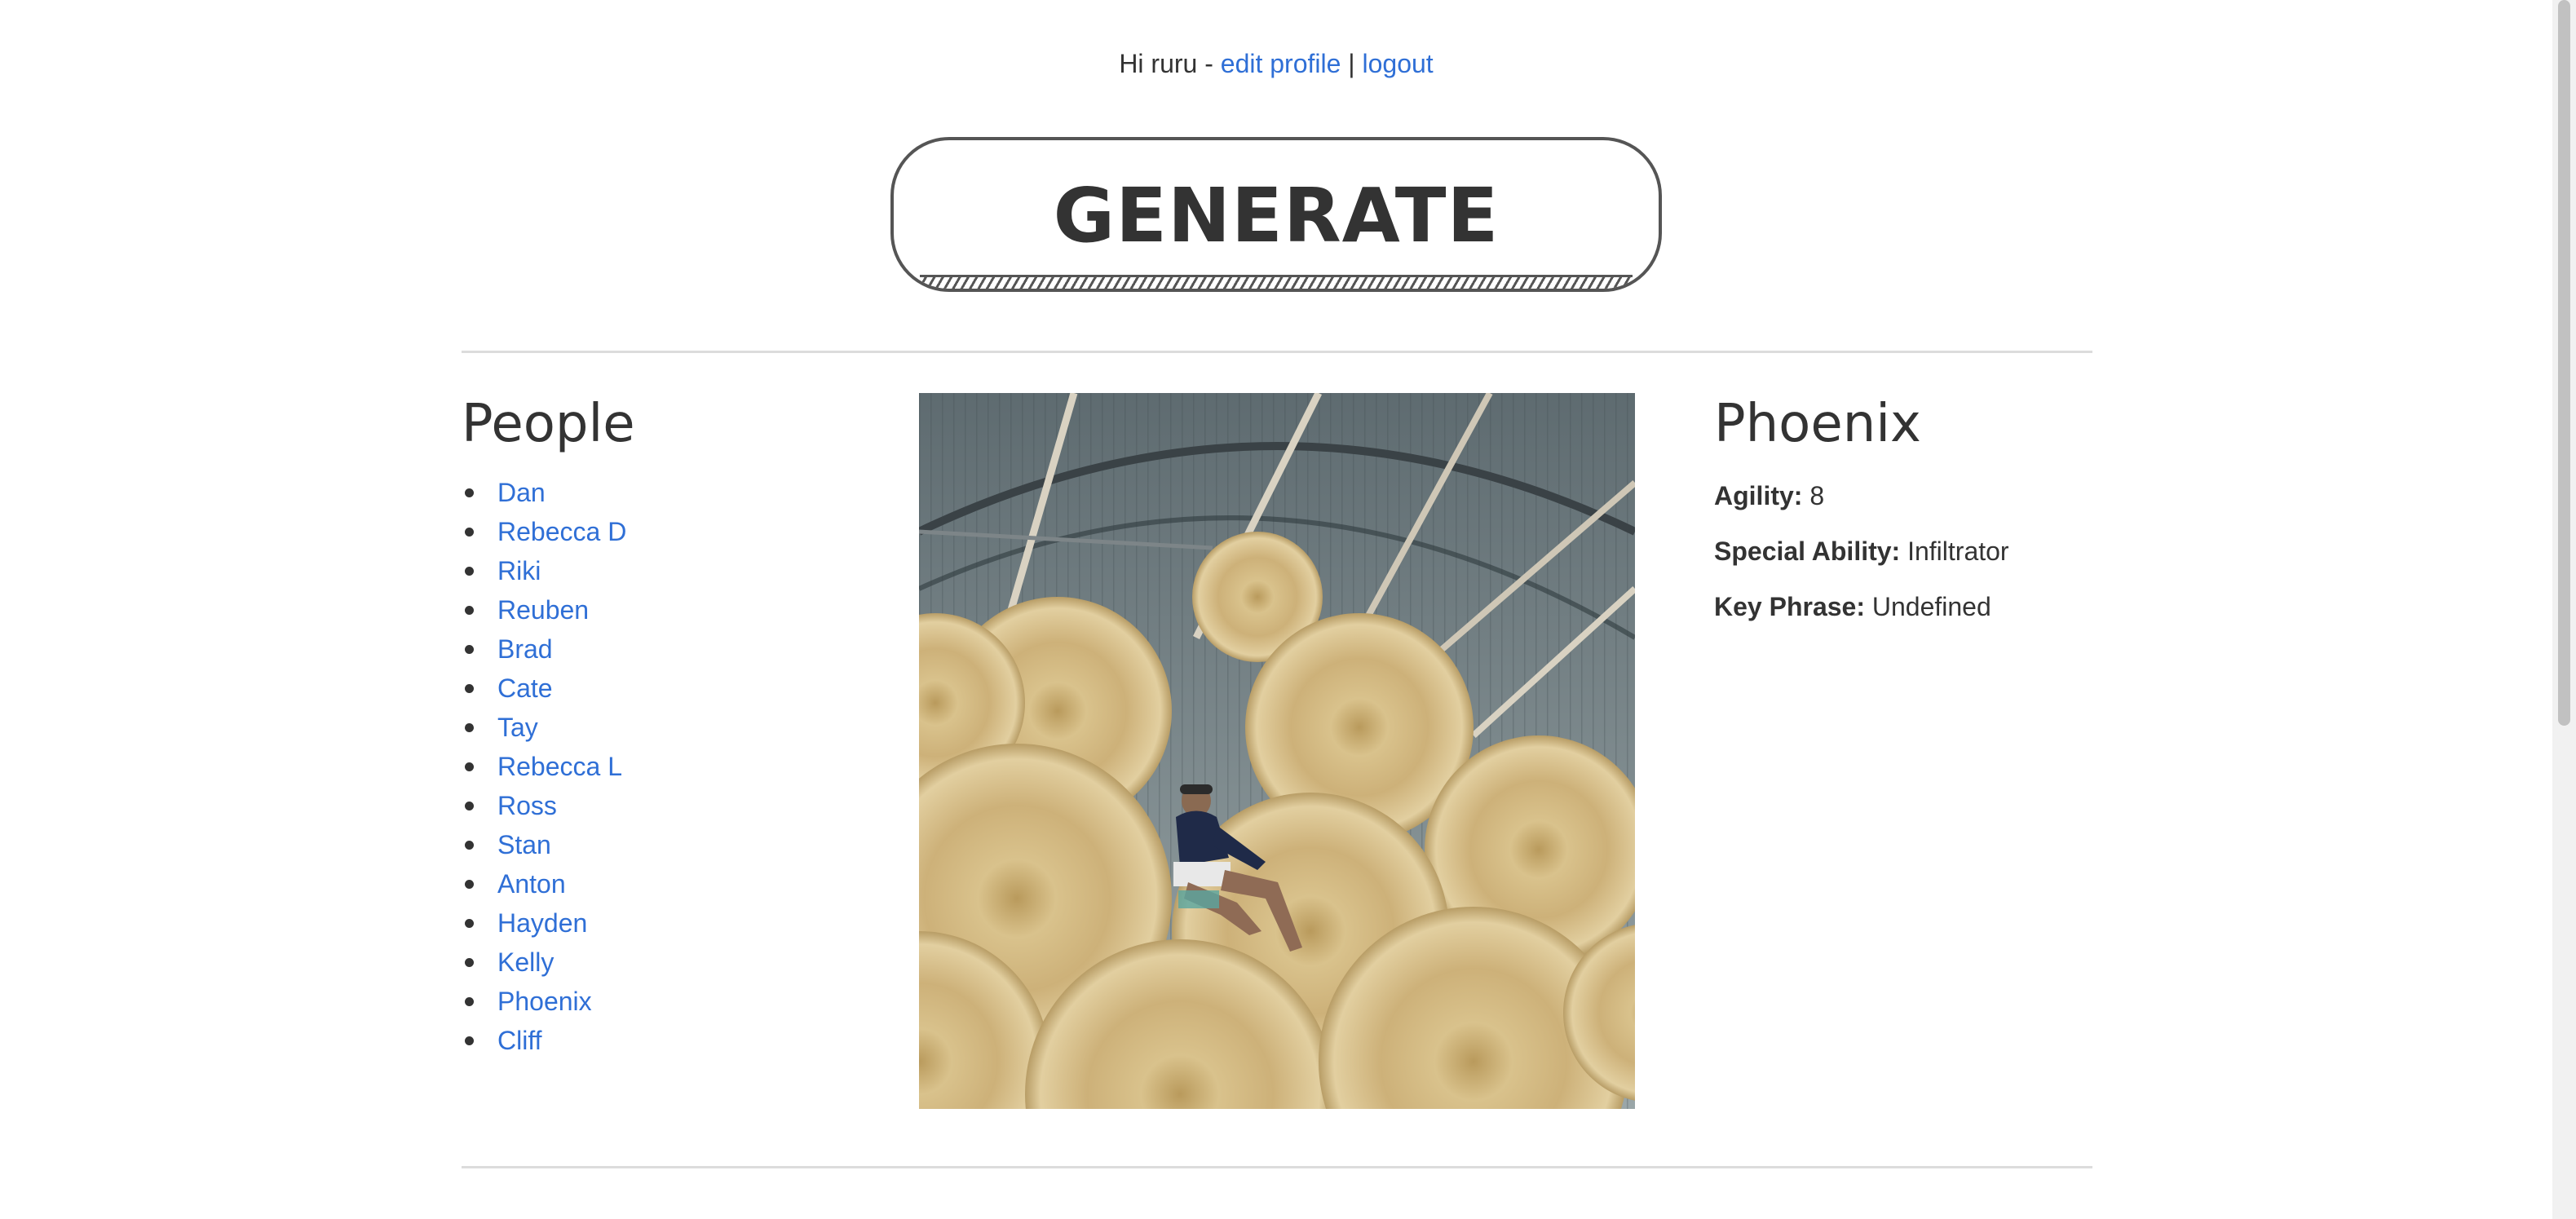 Image resolution: width=2576 pixels, height=1219 pixels. What do you see at coordinates (544, 1001) in the screenshot?
I see `person-link: Phoenix` at bounding box center [544, 1001].